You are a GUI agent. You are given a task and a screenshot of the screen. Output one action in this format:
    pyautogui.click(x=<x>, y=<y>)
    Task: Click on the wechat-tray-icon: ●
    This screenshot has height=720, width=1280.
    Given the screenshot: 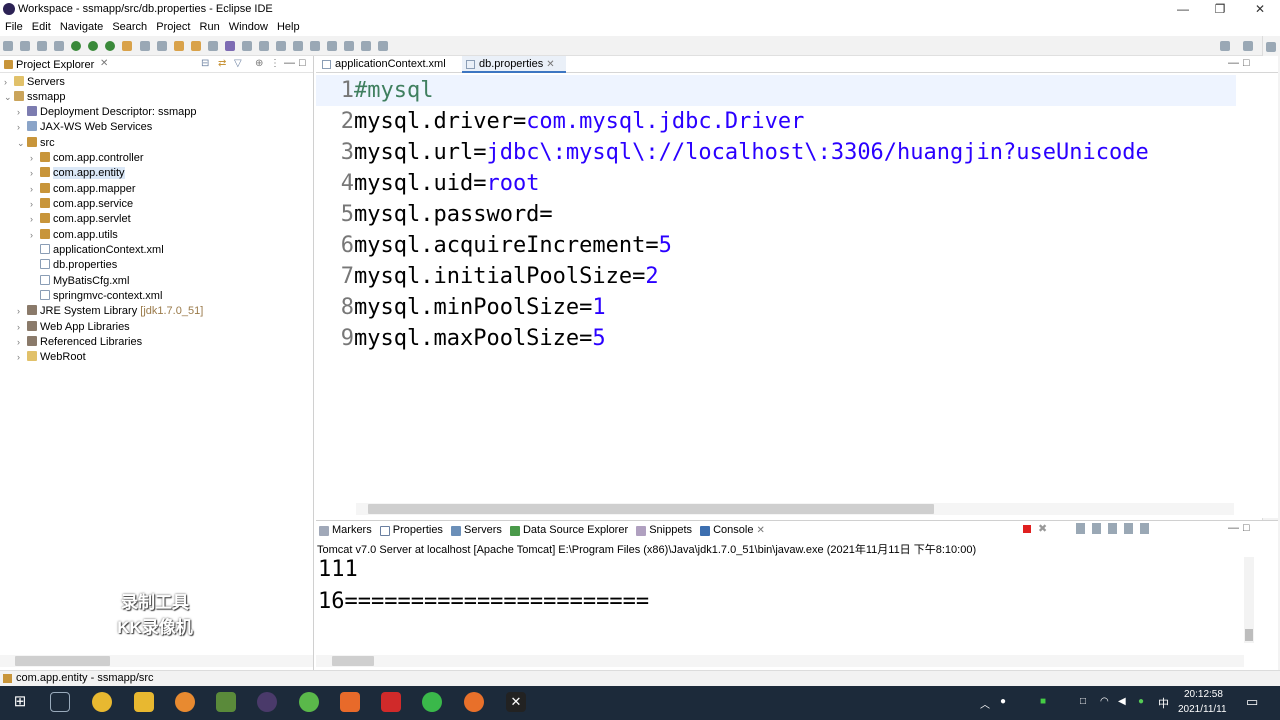 What is the action you would take?
    pyautogui.click(x=1141, y=701)
    